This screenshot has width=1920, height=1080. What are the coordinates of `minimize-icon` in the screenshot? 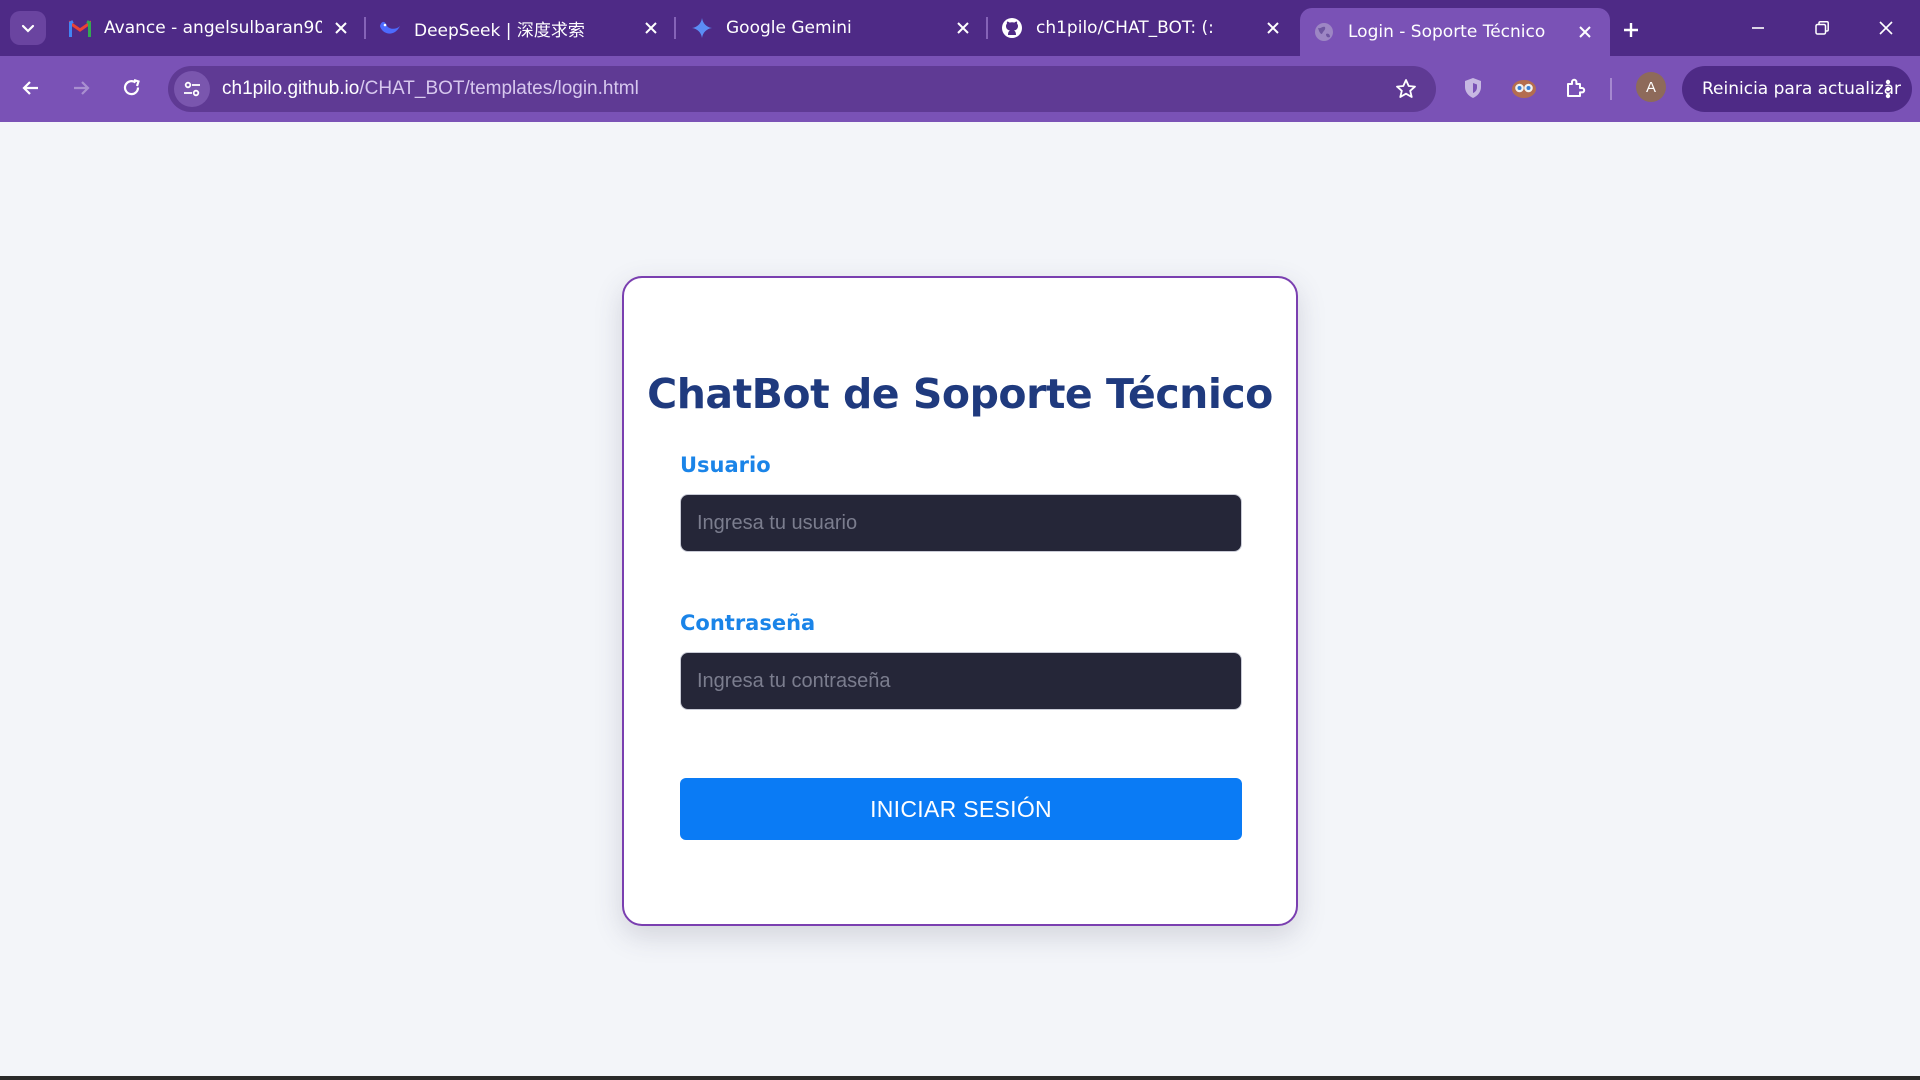 It's located at (1758, 28).